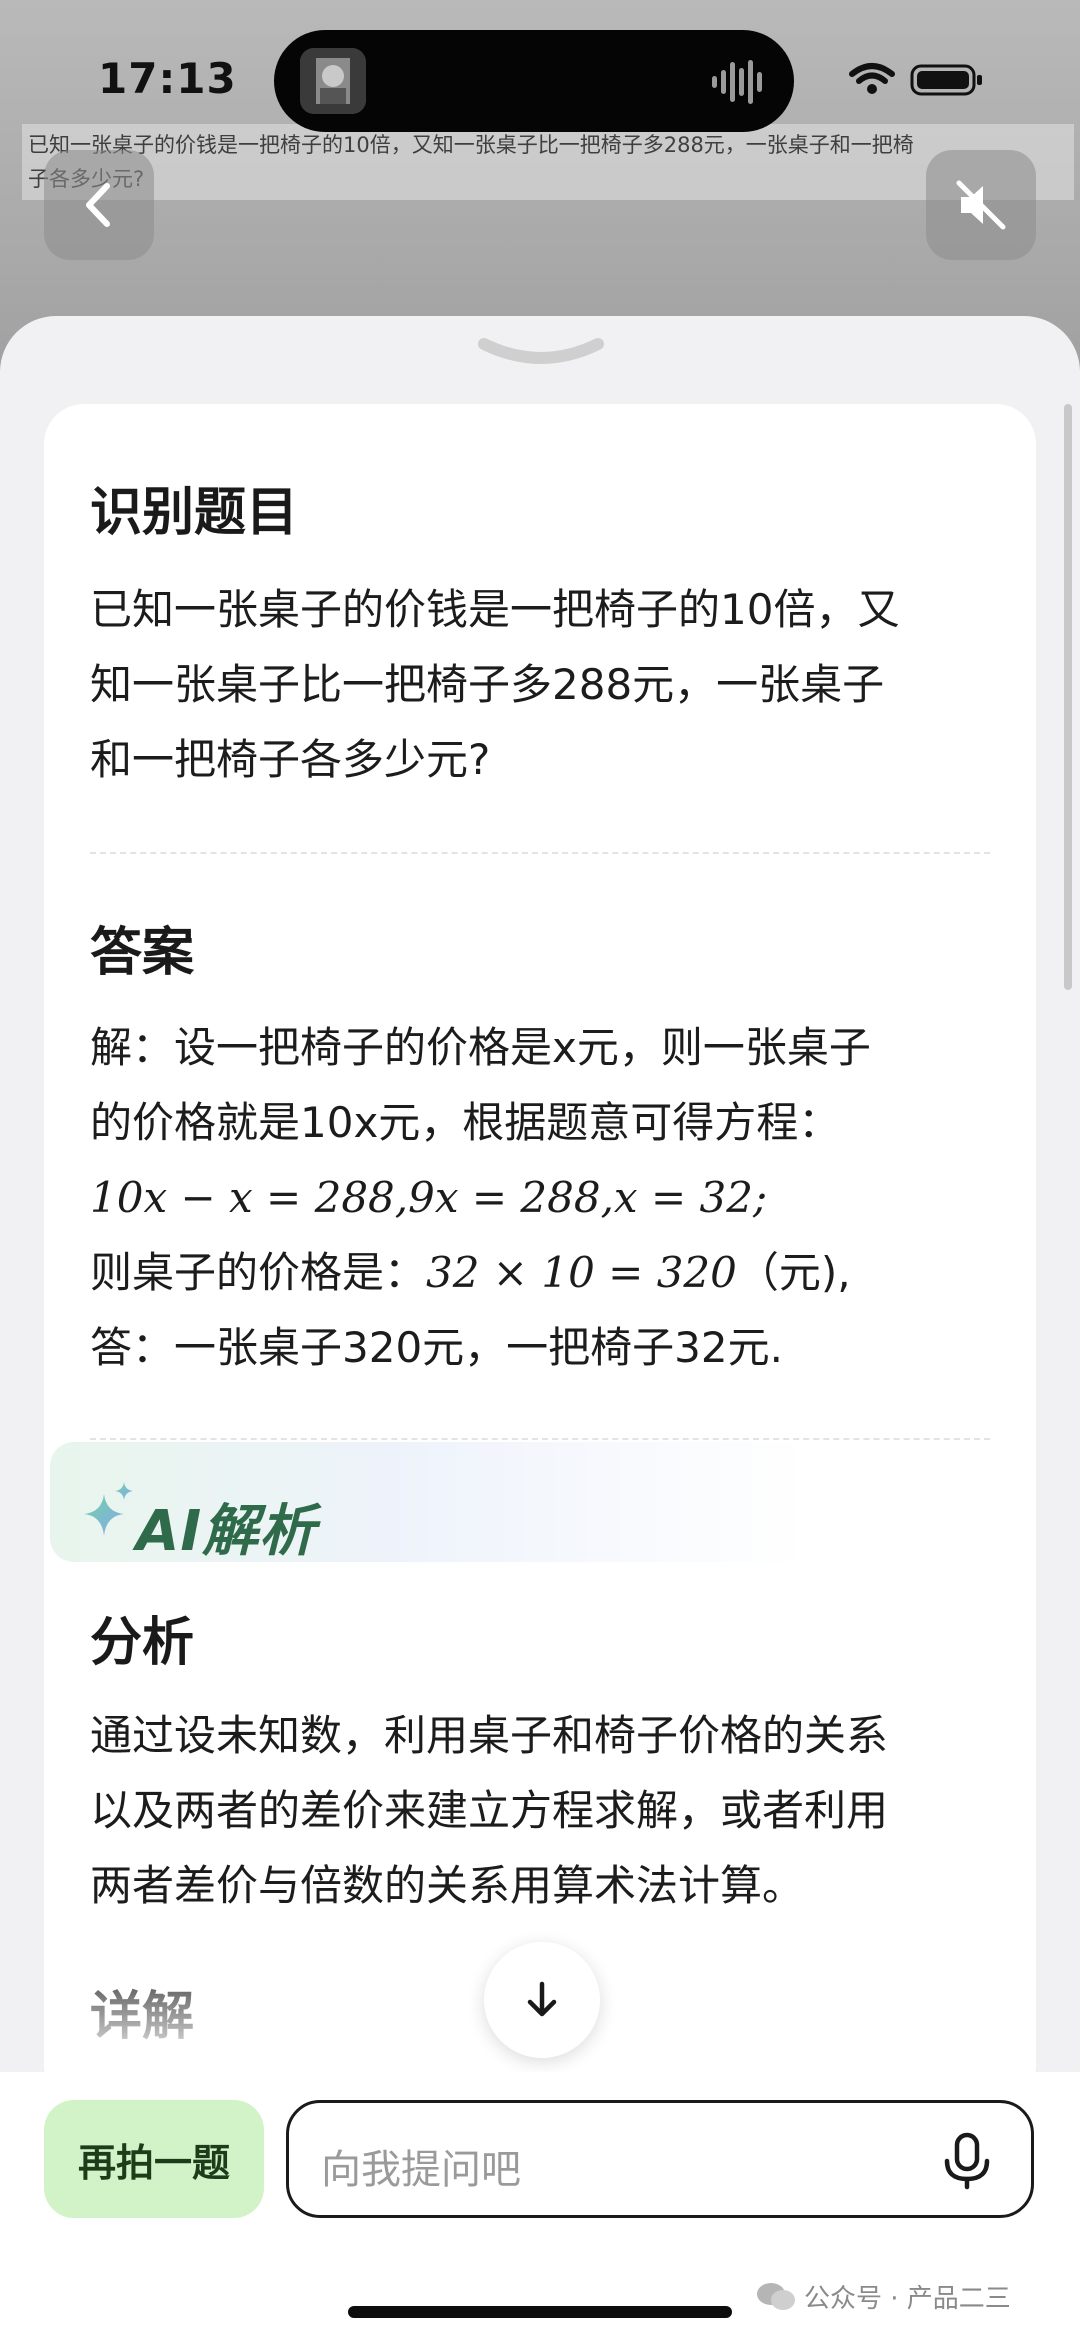 The height and width of the screenshot is (2341, 1080). I want to click on recognize-title: 识别题目, so click(194, 513).